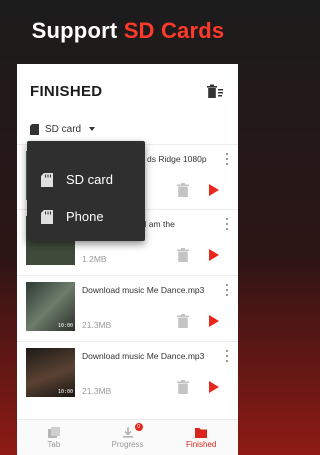 This screenshot has height=455, width=320. I want to click on storage-selector-value: SD card, so click(63, 129).